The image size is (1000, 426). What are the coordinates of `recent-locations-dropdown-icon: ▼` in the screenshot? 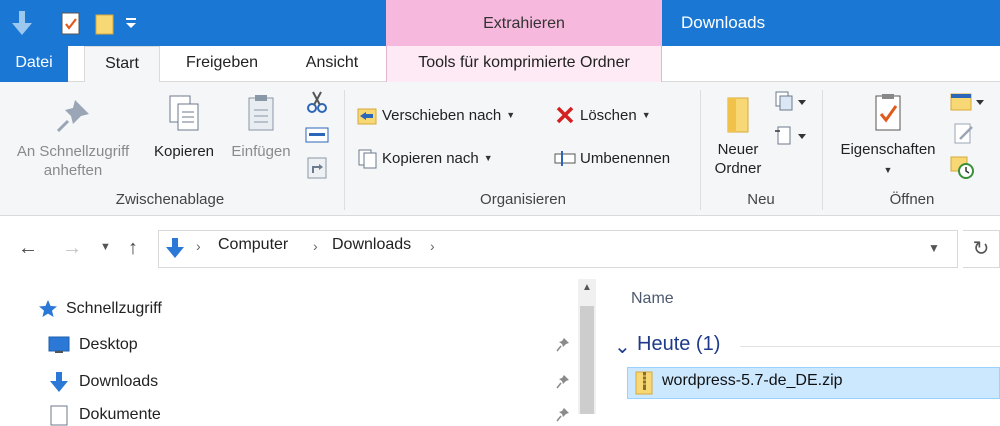 It's located at (105, 247).